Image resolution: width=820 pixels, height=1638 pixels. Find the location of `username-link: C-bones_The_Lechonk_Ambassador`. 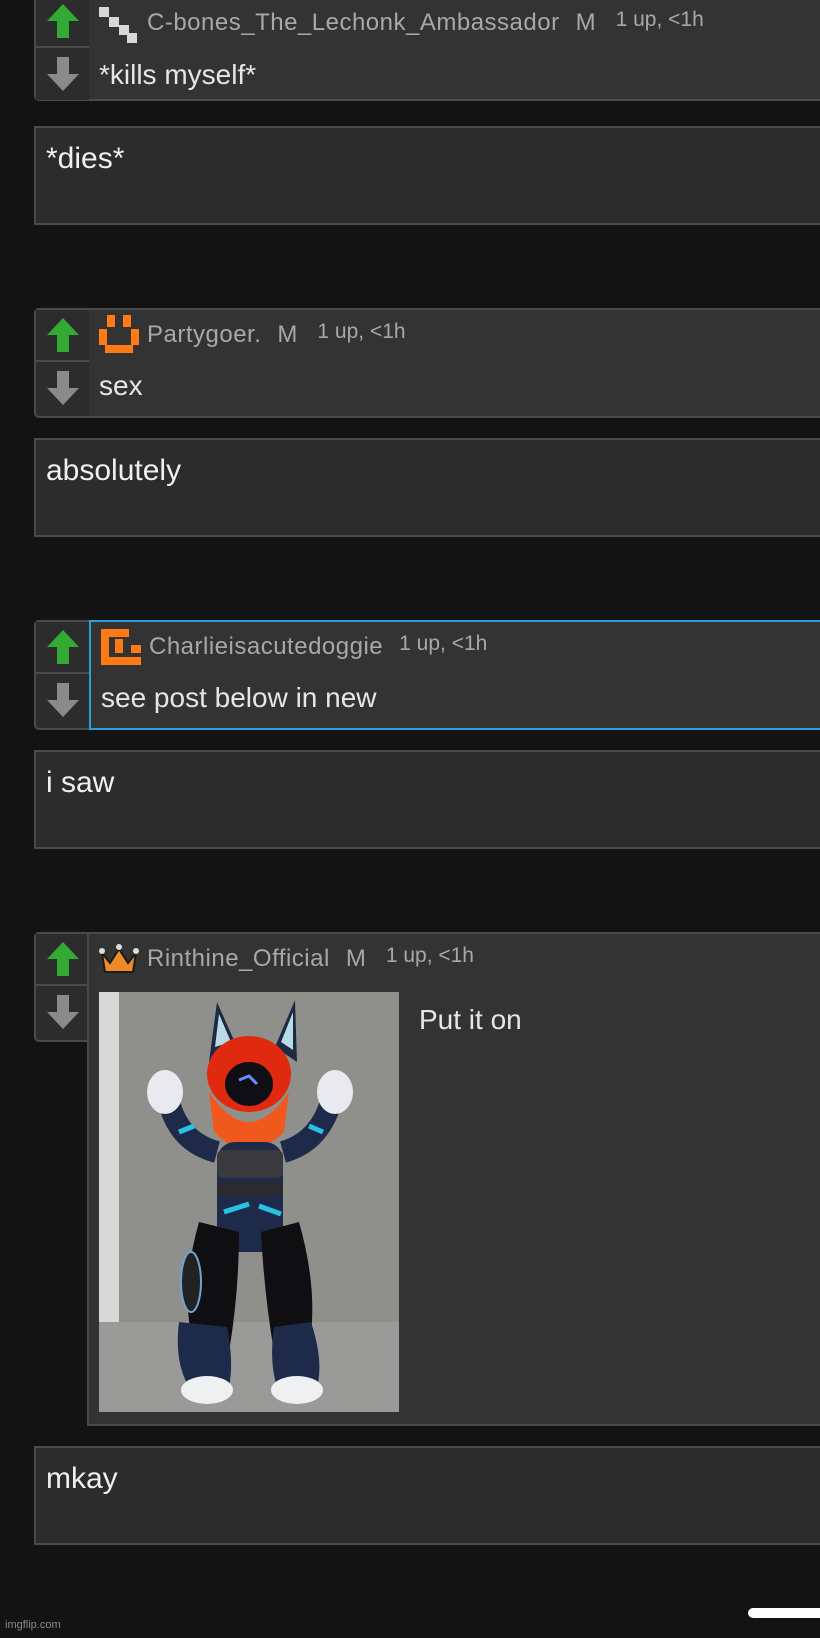

username-link: C-bones_The_Lechonk_Ambassador is located at coordinates (353, 23).